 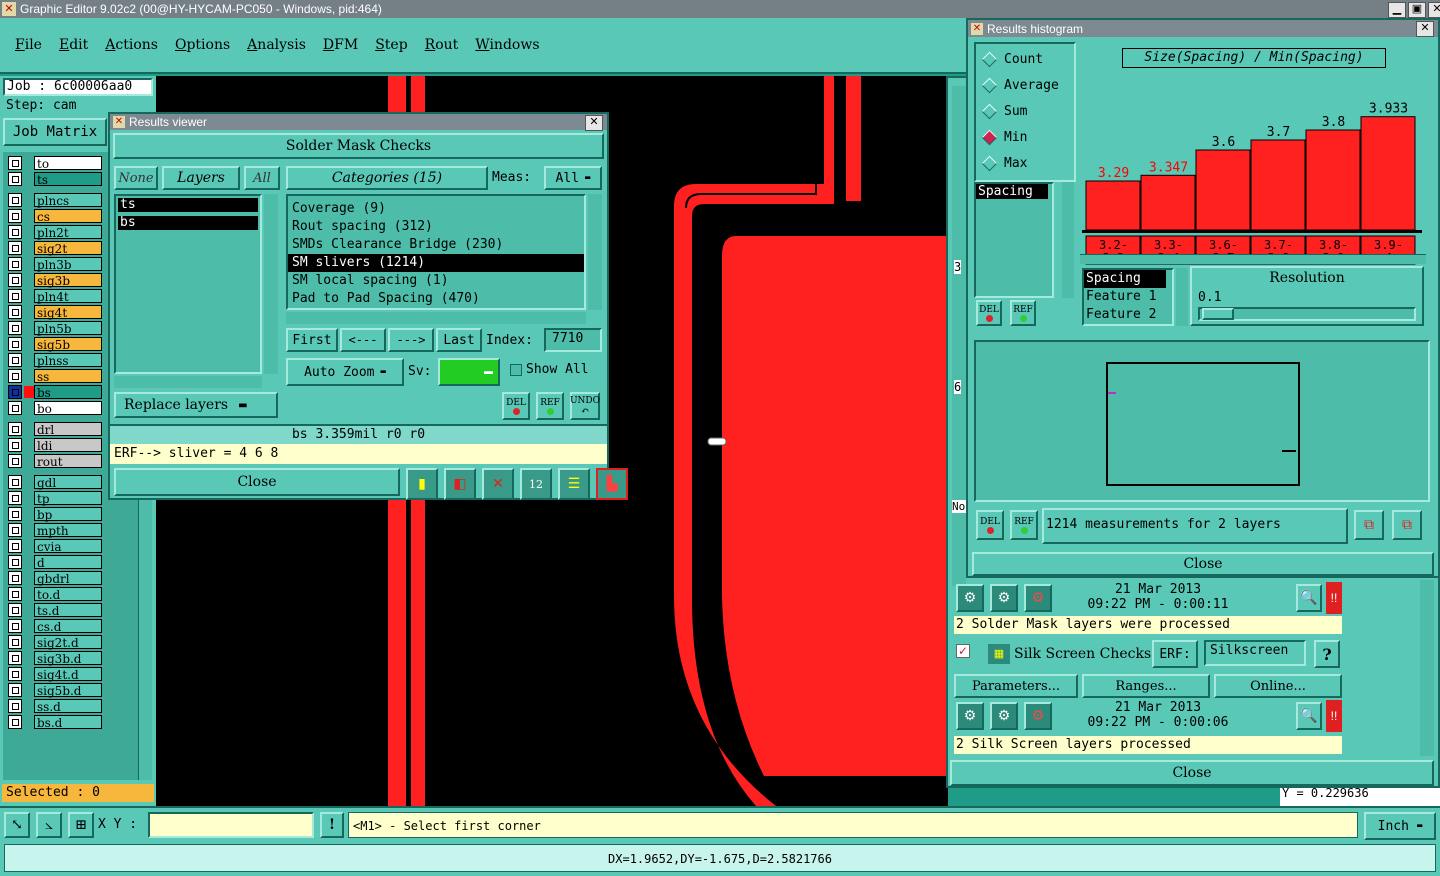 I want to click on menu-step: Step, so click(x=391, y=45).